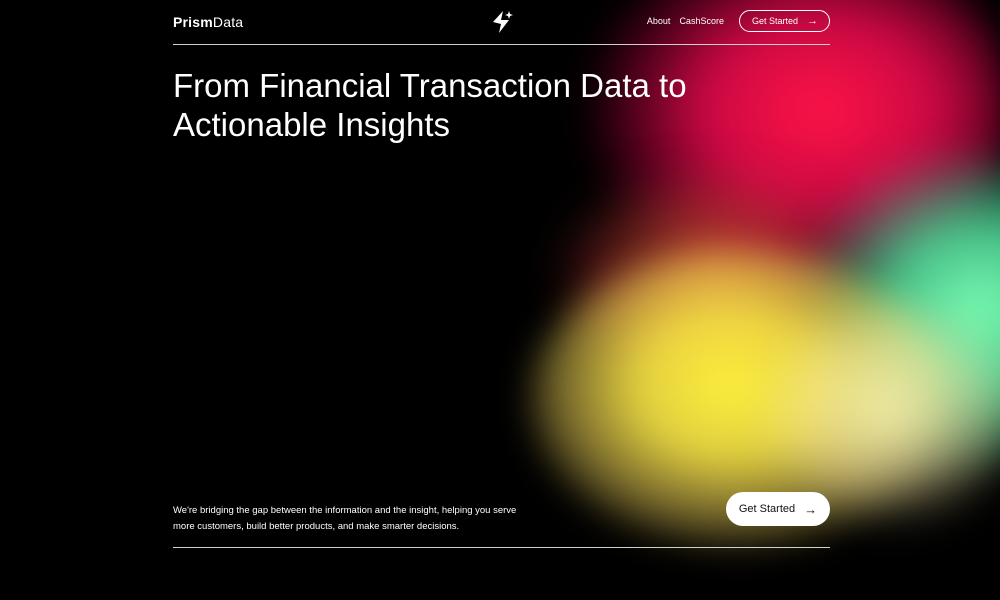 This screenshot has width=1000, height=600. I want to click on nav-link-about: About, so click(659, 21).